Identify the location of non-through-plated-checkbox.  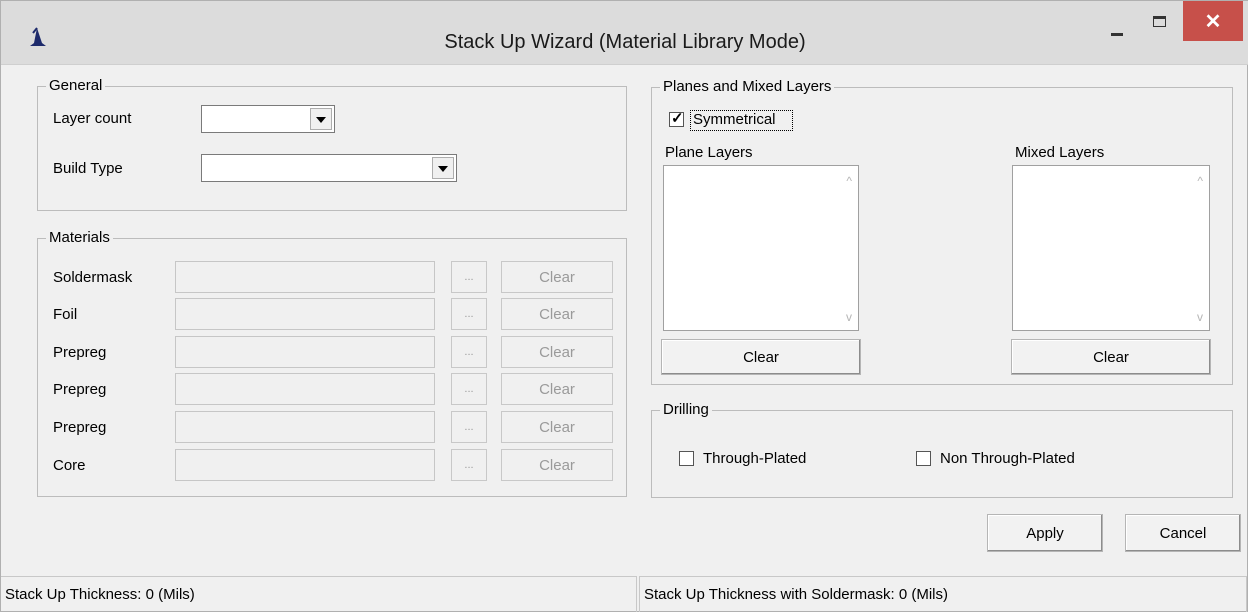
(923, 458).